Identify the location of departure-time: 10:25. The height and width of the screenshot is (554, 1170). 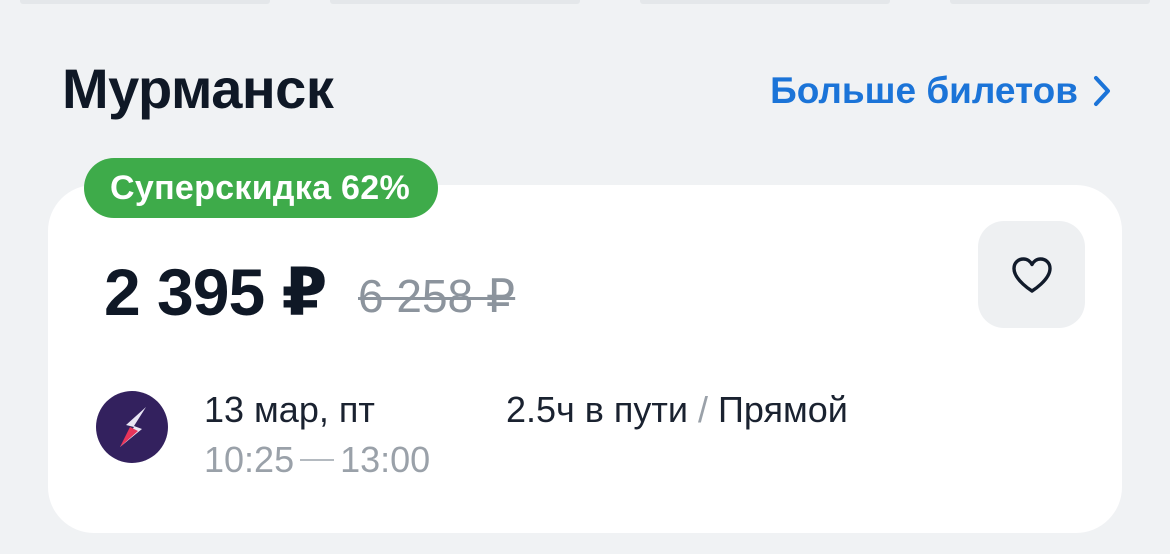
(249, 459).